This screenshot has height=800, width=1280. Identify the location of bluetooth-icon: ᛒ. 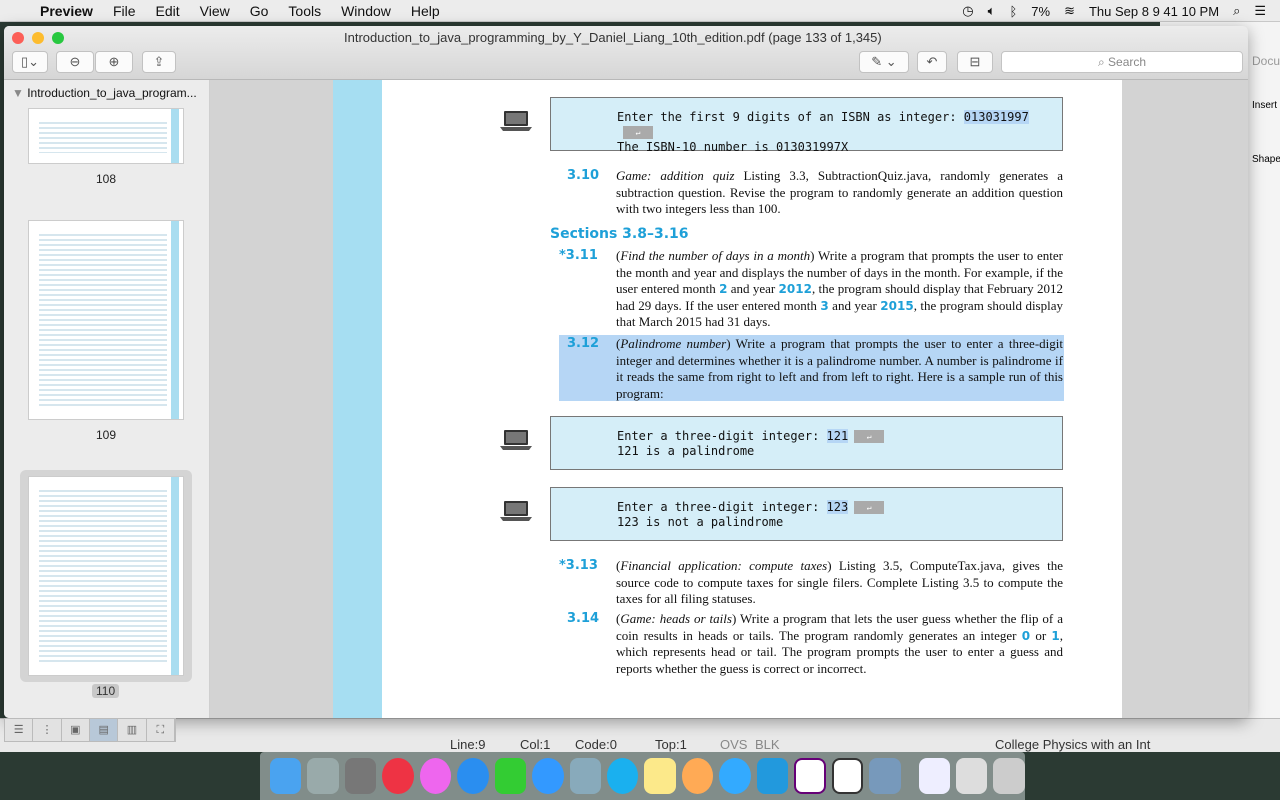
(1013, 11).